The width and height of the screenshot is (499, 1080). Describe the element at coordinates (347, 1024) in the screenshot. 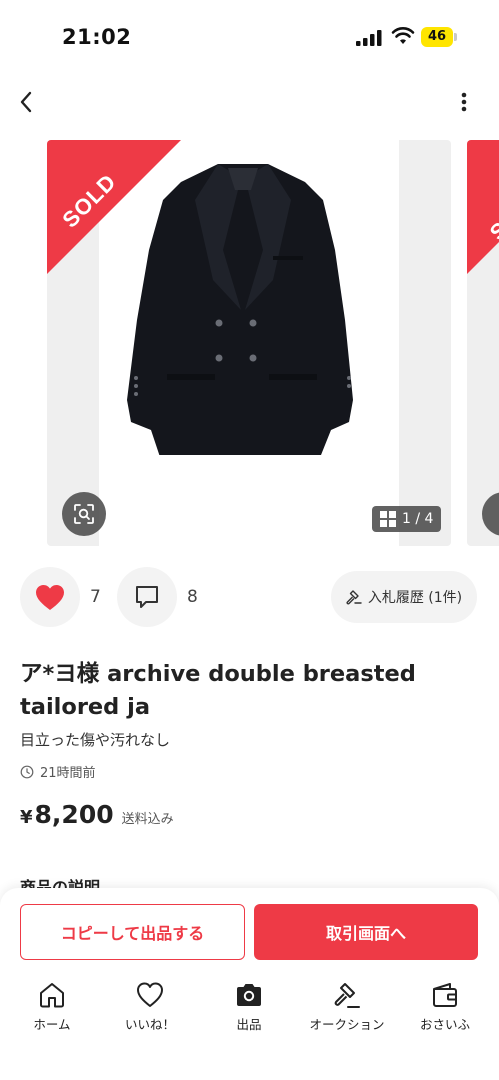

I see `tab-auction-label: オークション` at that location.